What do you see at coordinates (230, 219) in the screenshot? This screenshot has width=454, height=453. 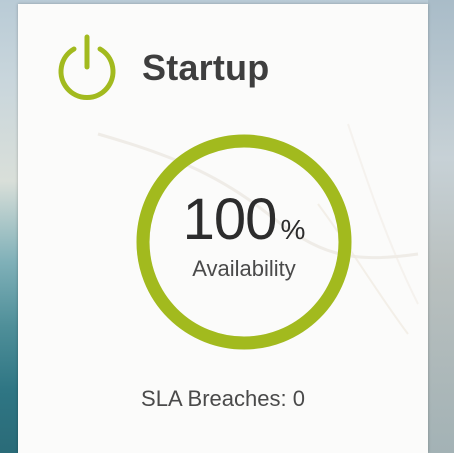 I see `availability-number: 100` at bounding box center [230, 219].